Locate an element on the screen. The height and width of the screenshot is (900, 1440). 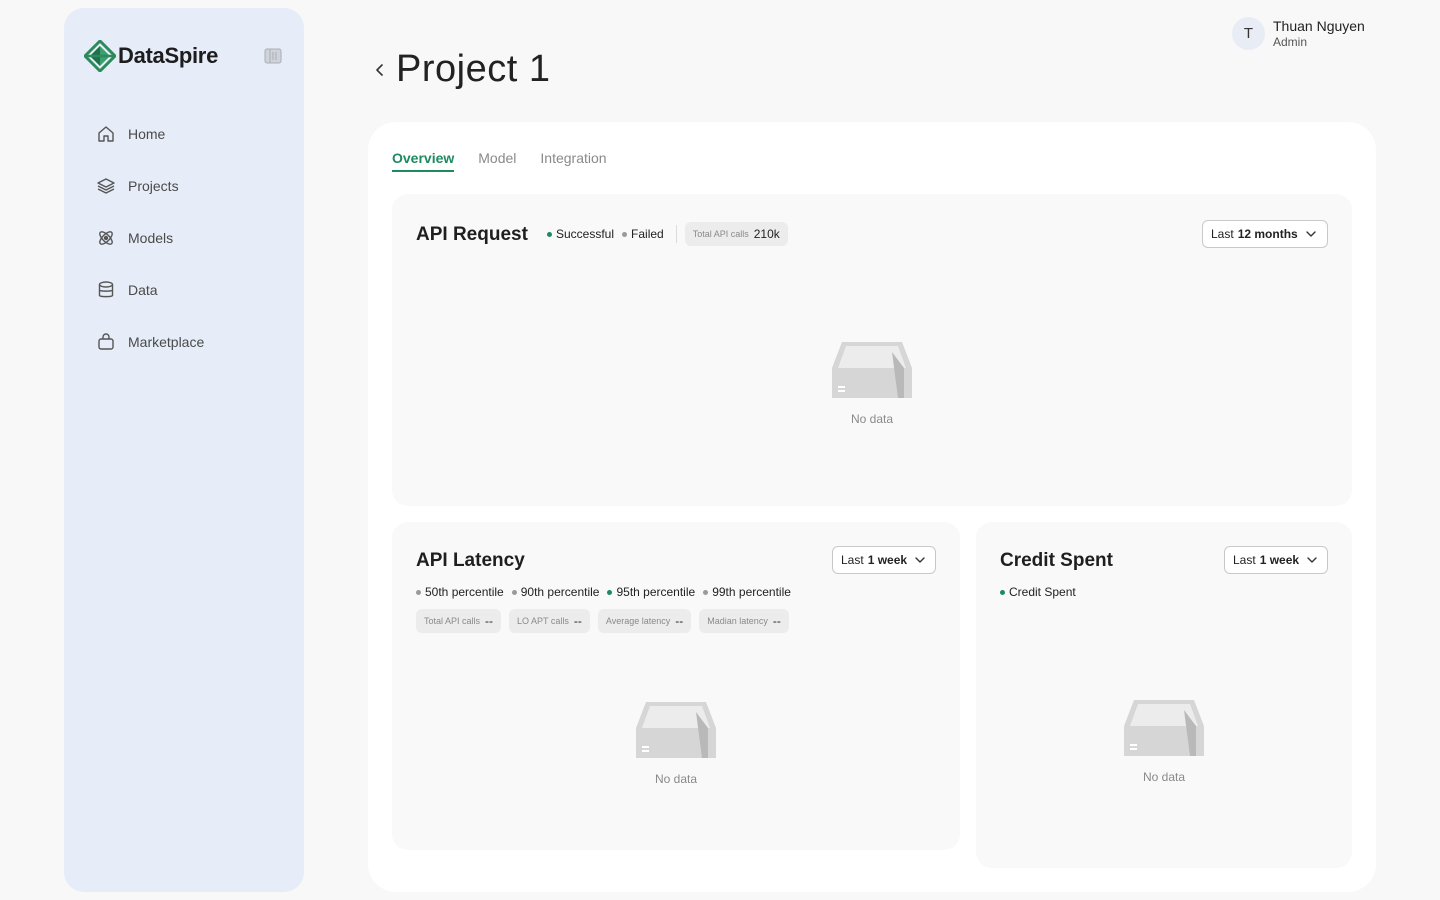
api-latency-title: API Latency is located at coordinates (470, 560).